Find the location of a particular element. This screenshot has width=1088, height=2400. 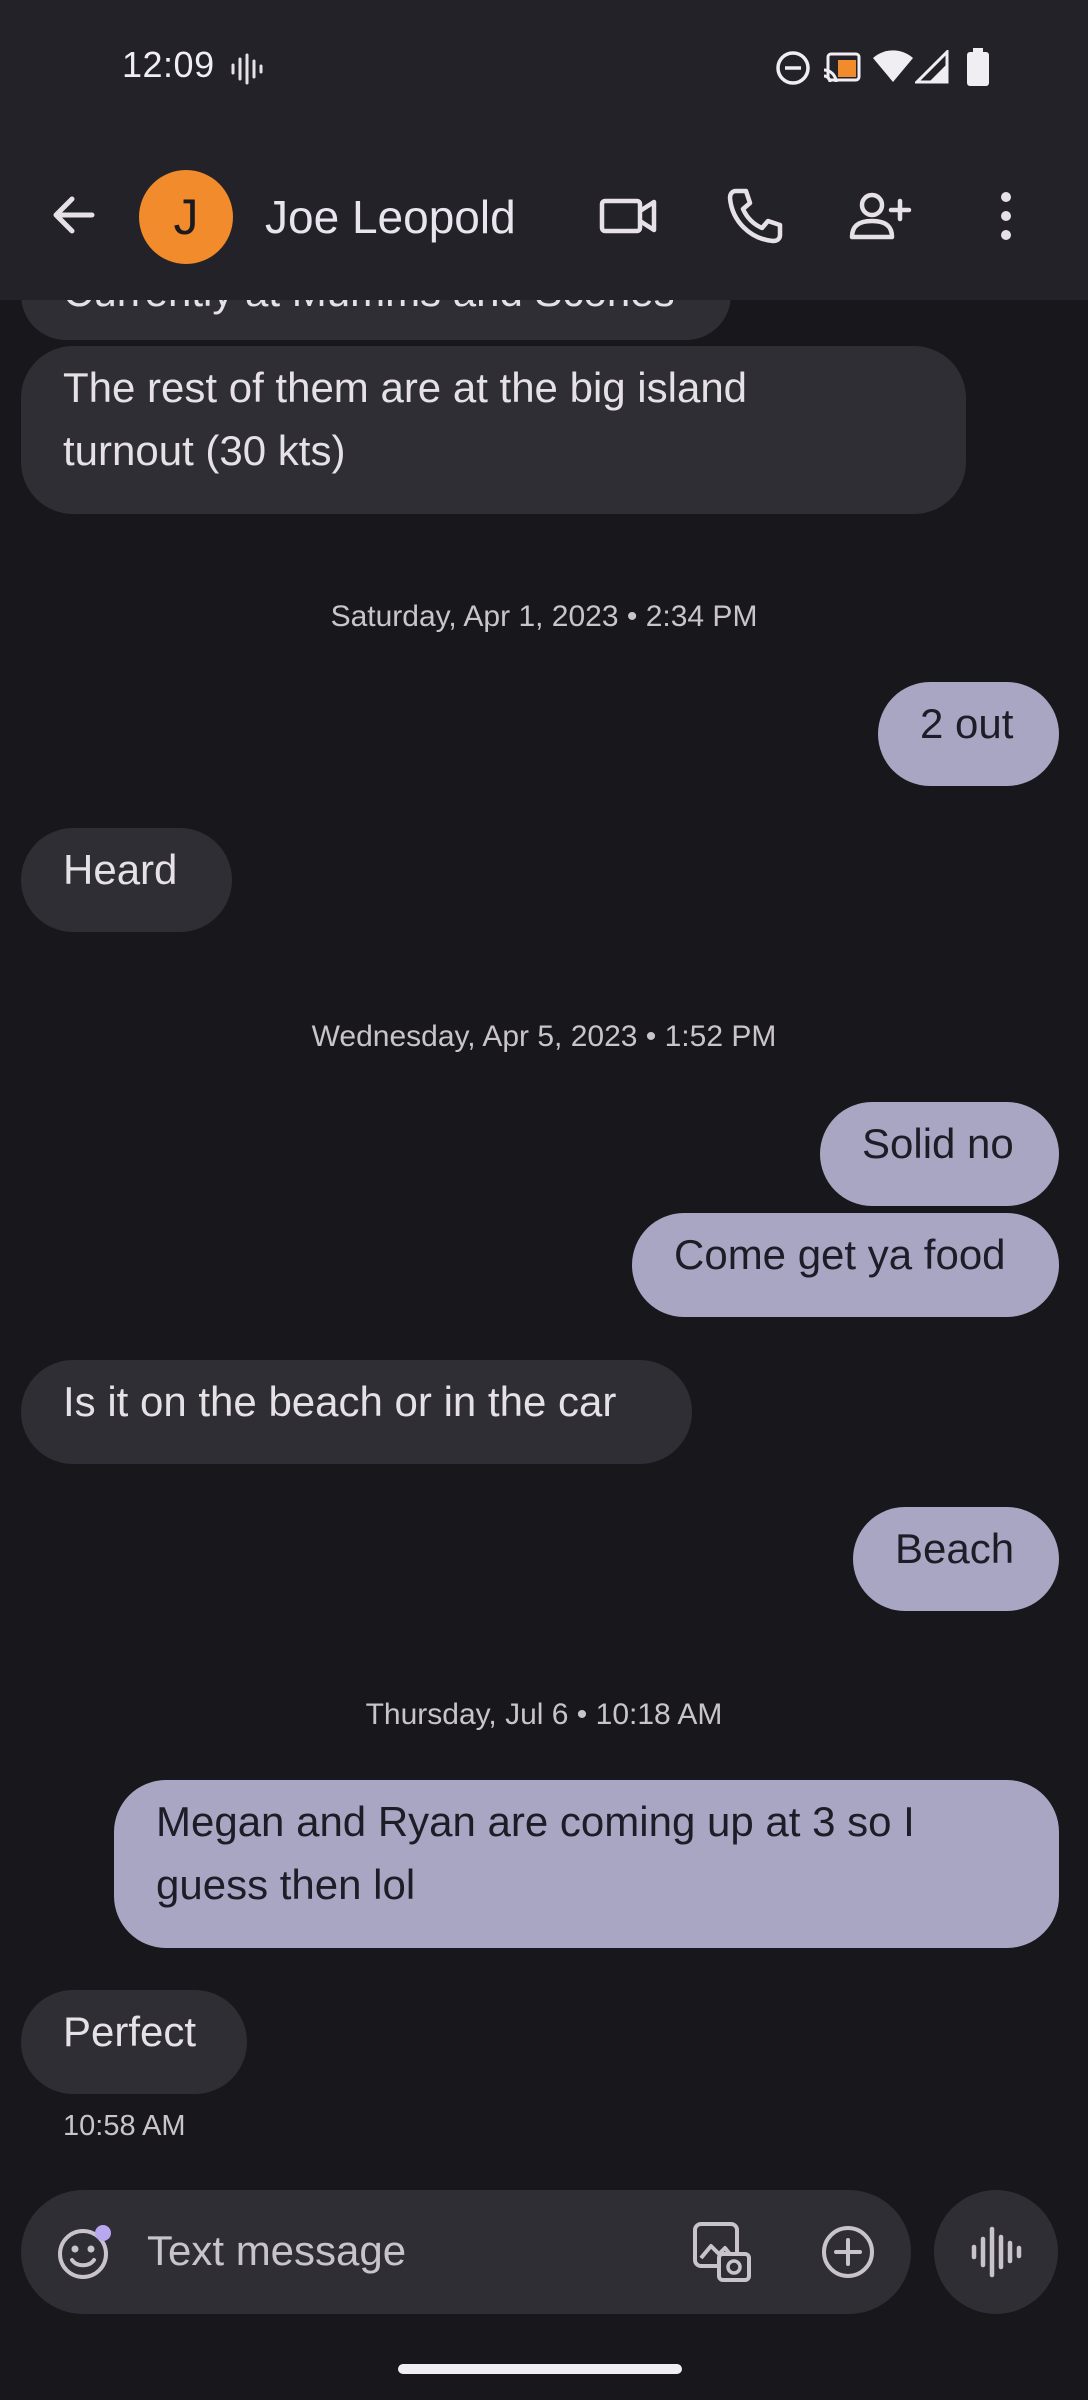

voice-message-button is located at coordinates (996, 2252).